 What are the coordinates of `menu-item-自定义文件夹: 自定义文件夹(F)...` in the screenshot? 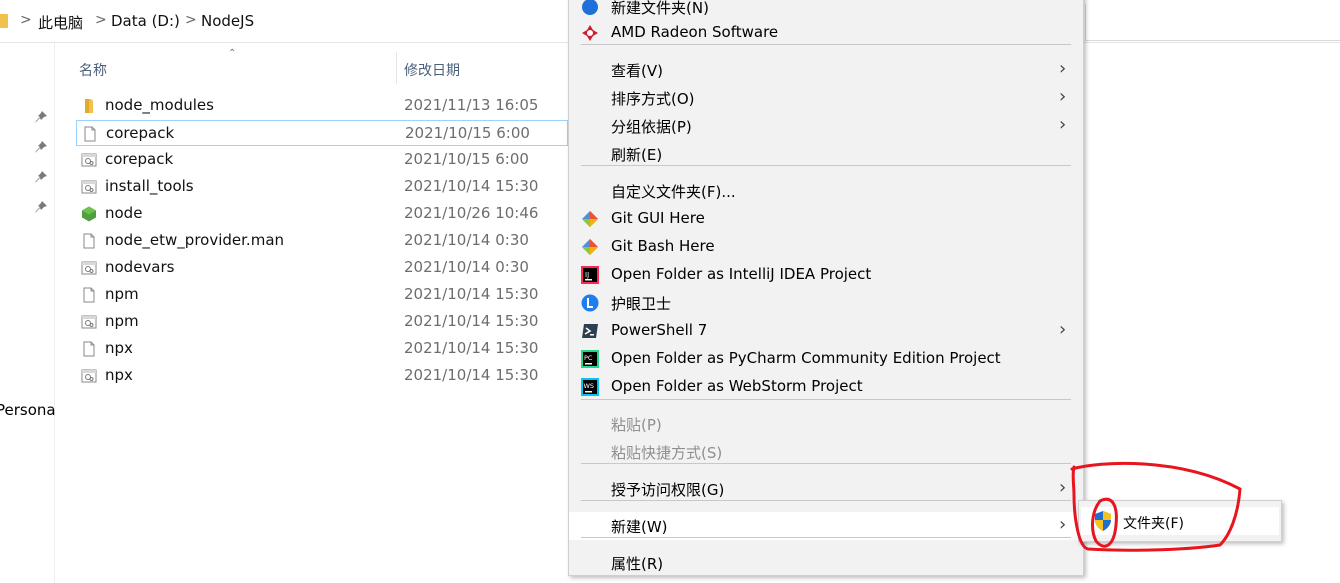 It's located at (826, 191).